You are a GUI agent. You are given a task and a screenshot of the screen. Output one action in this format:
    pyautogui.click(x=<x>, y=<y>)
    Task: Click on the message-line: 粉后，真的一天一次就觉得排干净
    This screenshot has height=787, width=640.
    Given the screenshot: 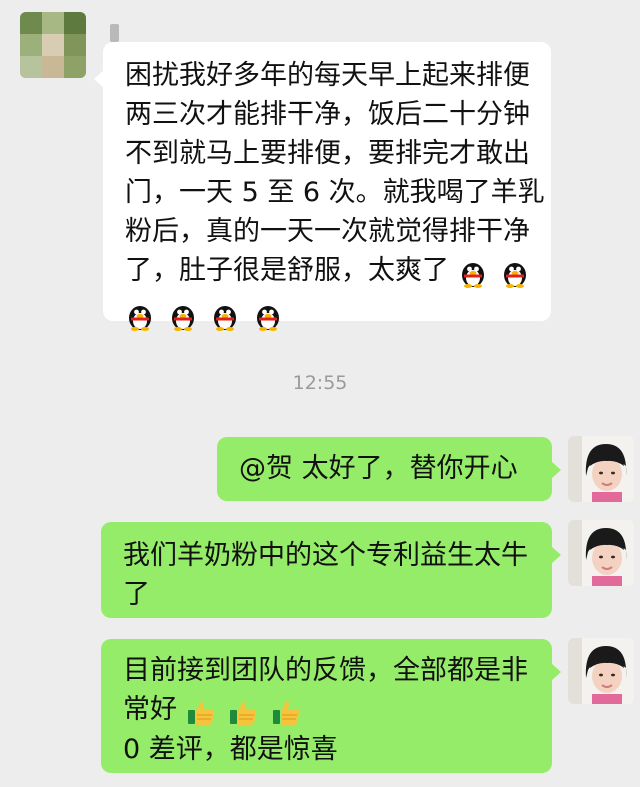 What is the action you would take?
    pyautogui.click(x=327, y=231)
    